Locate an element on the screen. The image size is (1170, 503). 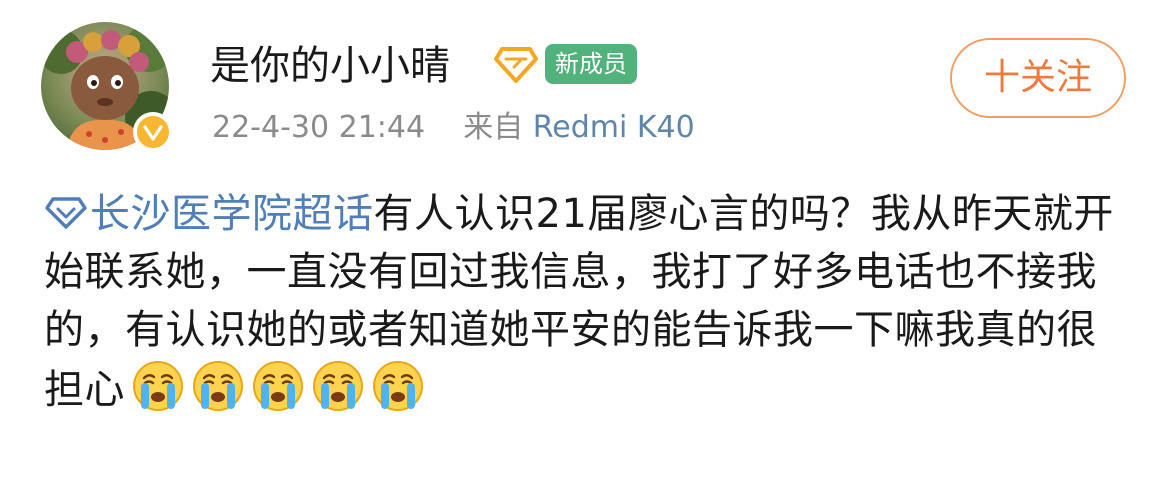
source-prefix: 来自 is located at coordinates (493, 127).